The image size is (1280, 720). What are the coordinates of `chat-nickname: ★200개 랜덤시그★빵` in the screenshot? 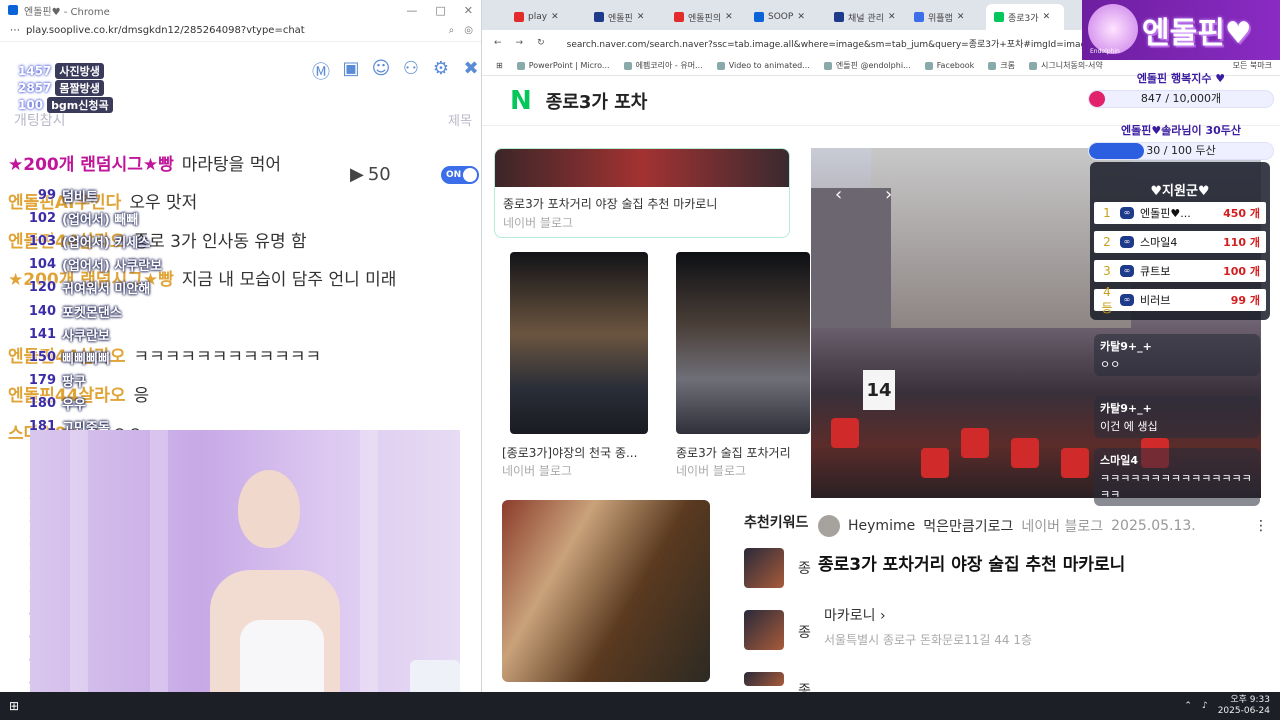 It's located at (91, 162).